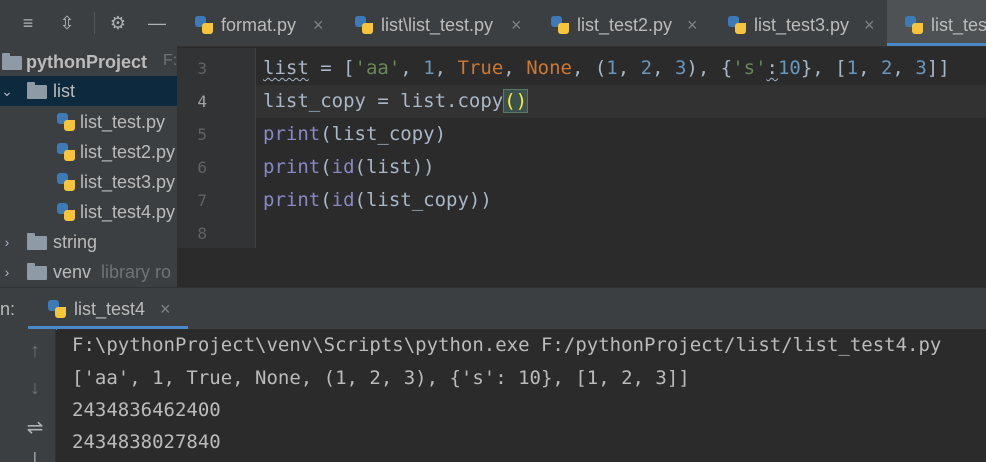  I want to click on print-icon: ⊥, so click(35, 454).